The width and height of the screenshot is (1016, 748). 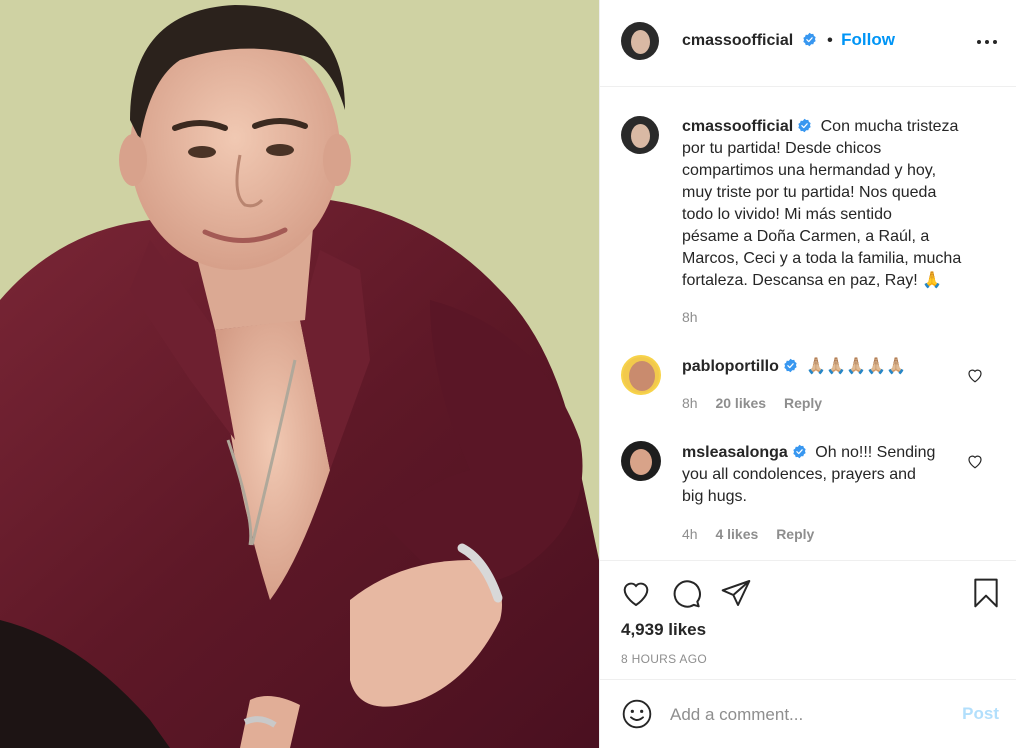 What do you see at coordinates (980, 714) in the screenshot?
I see `post-comment-button: Post` at bounding box center [980, 714].